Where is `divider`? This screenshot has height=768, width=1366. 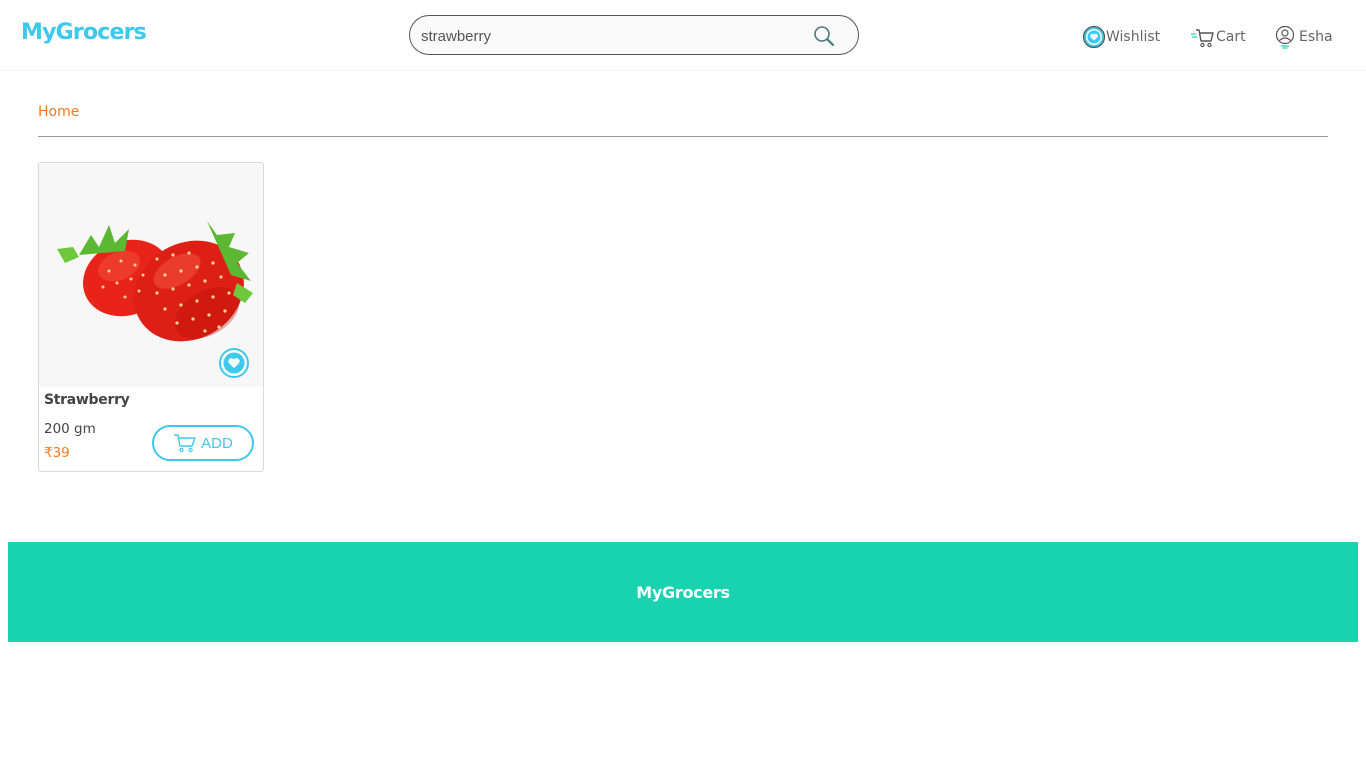 divider is located at coordinates (683, 136).